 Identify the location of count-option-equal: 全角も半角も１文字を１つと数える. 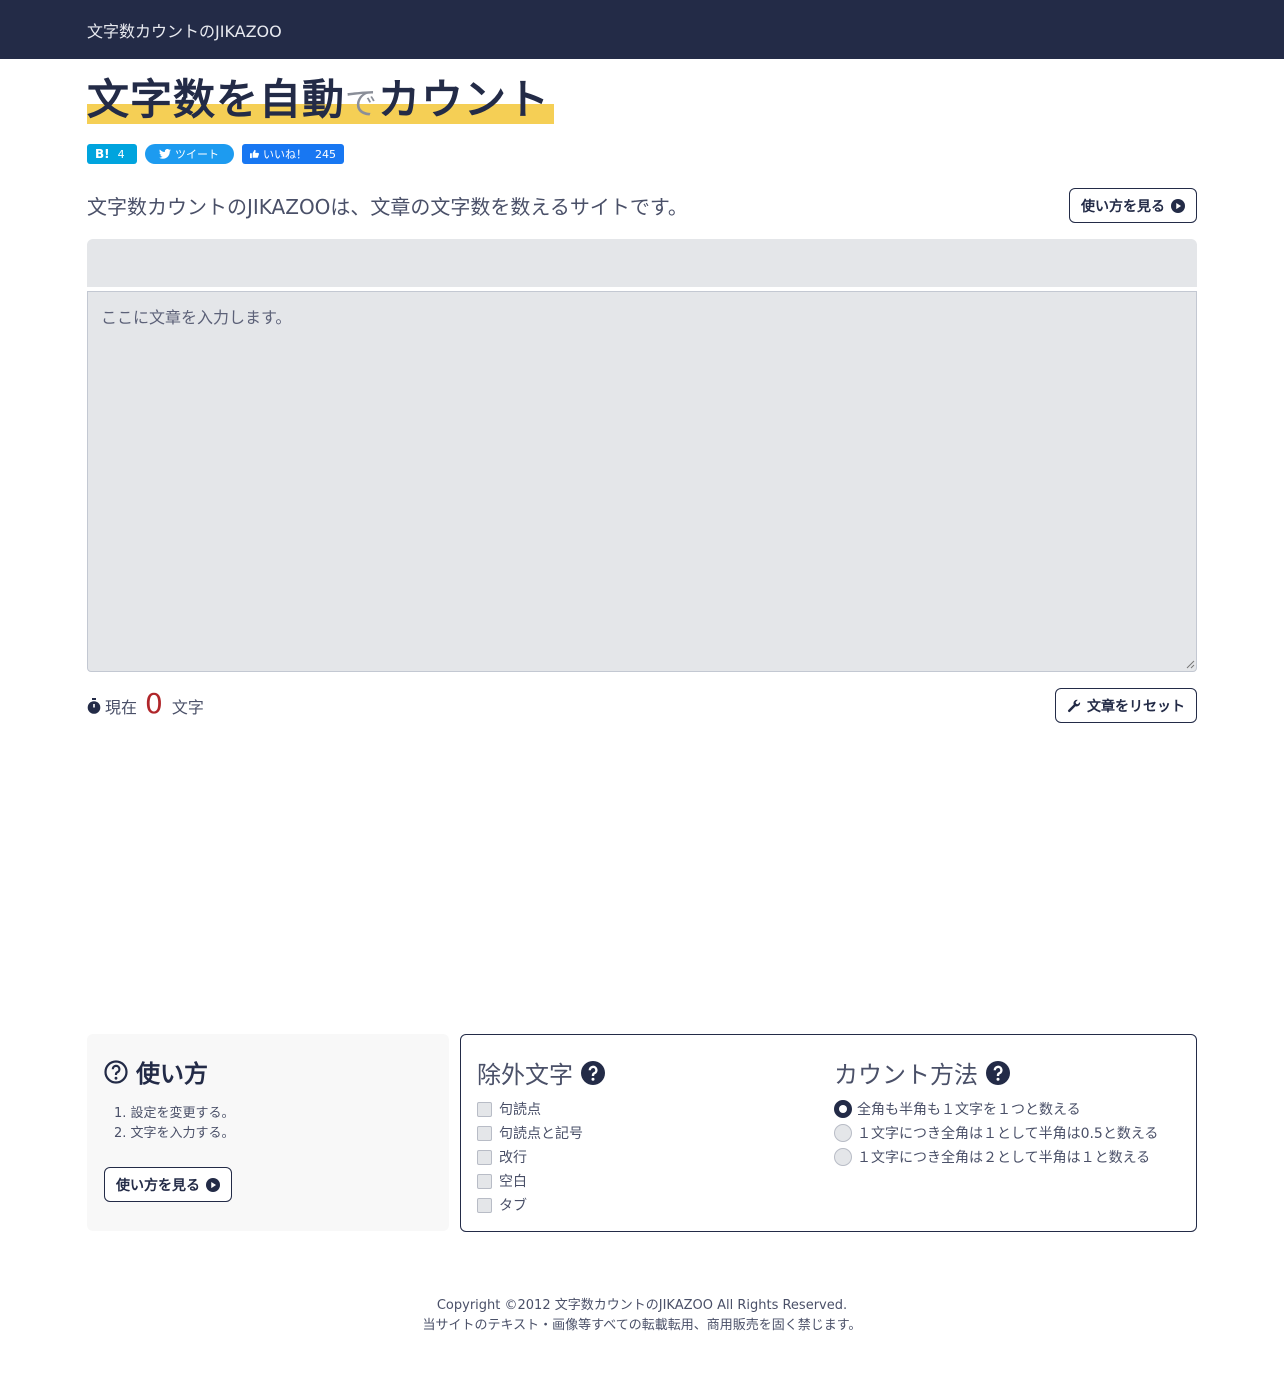
(996, 1109).